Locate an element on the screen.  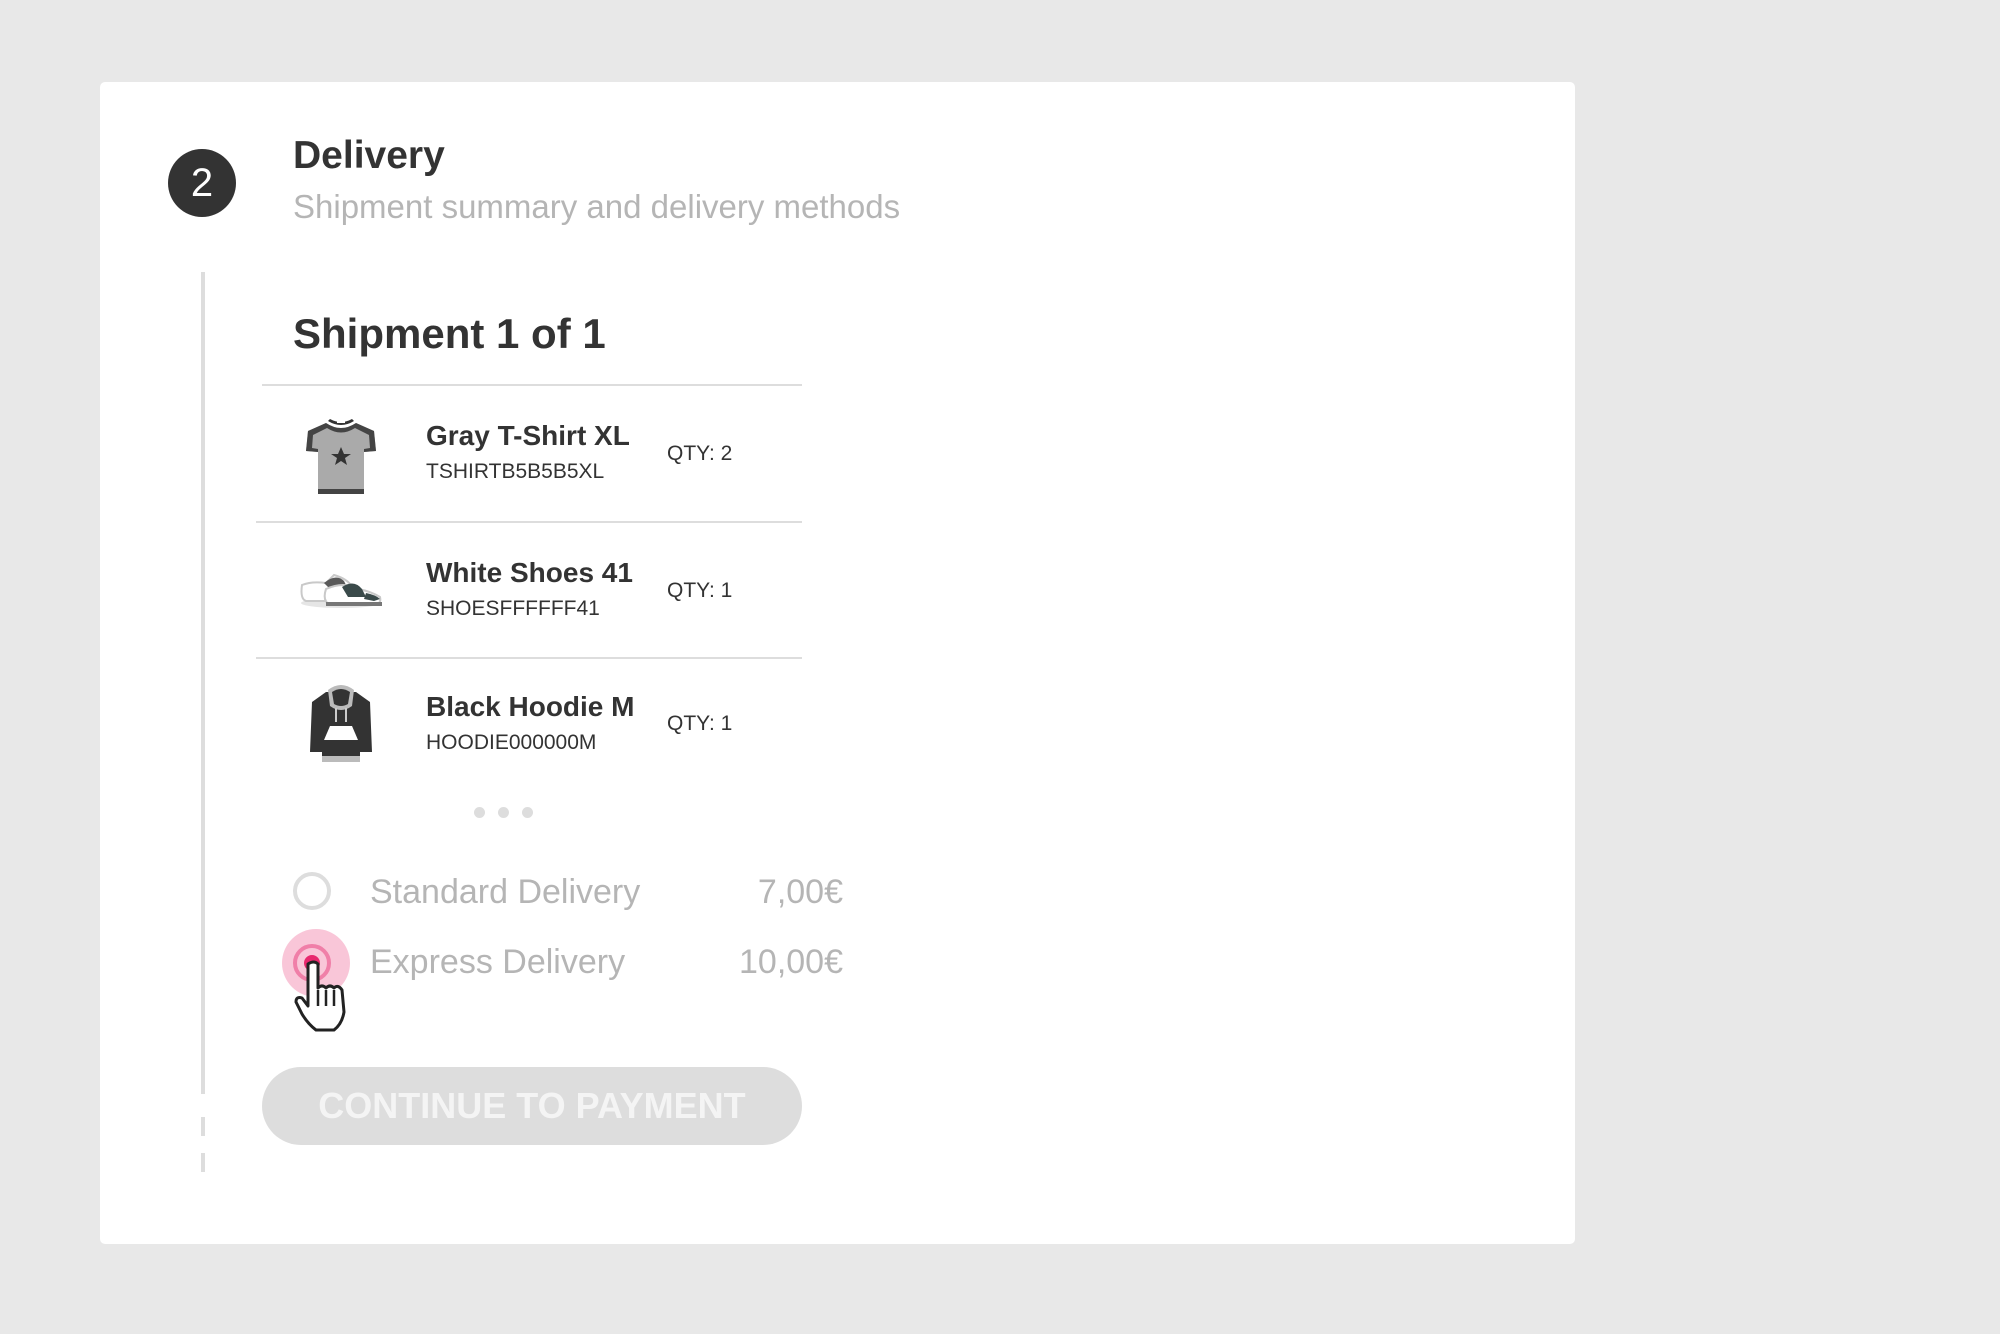
tshirt-icon is located at coordinates (341, 456).